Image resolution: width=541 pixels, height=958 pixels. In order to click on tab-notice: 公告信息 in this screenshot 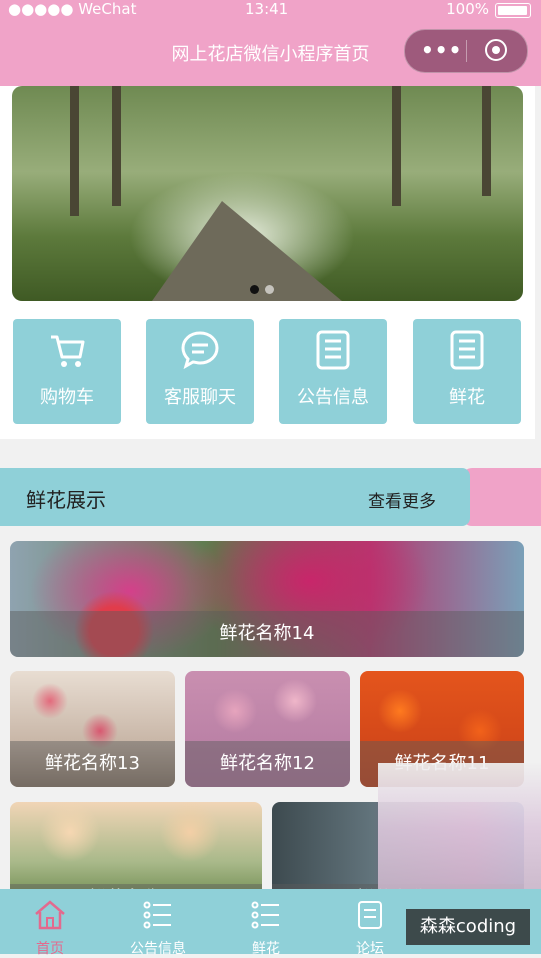, I will do `click(158, 923)`.